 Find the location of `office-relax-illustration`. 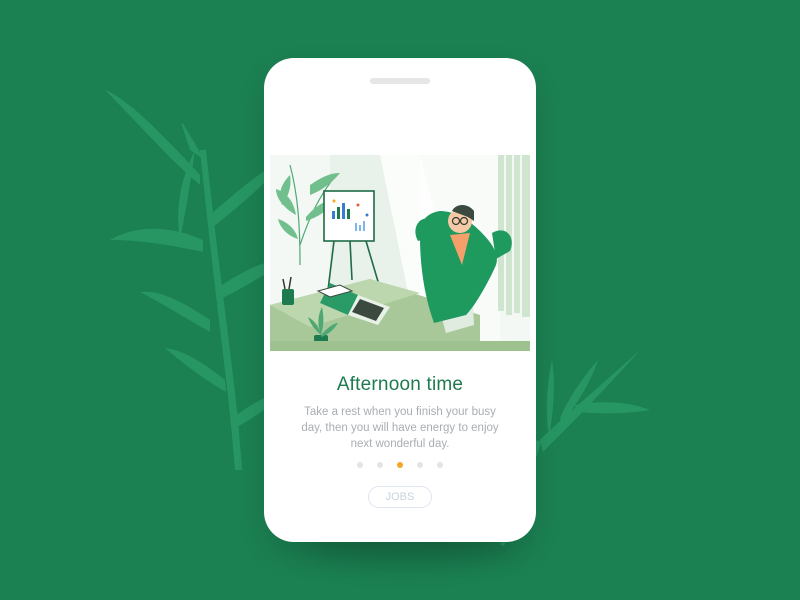

office-relax-illustration is located at coordinates (400, 253).